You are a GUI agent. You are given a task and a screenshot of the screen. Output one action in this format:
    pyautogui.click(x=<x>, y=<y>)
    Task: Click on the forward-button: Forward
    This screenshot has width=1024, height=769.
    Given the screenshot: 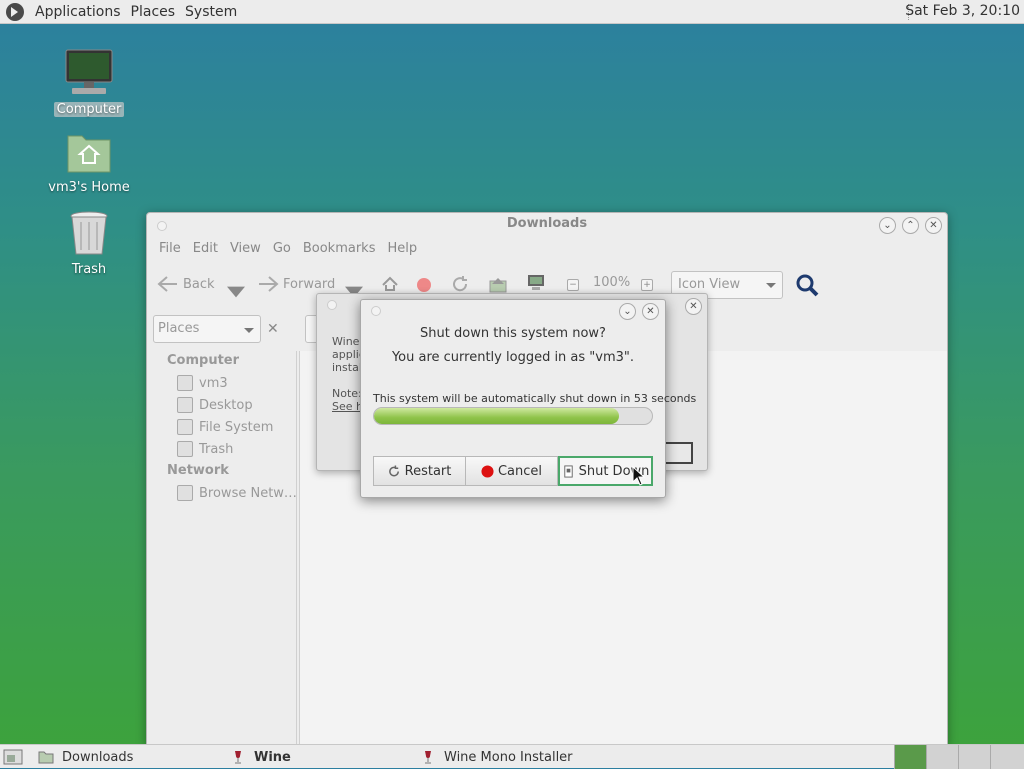 What is the action you would take?
    pyautogui.click(x=296, y=284)
    